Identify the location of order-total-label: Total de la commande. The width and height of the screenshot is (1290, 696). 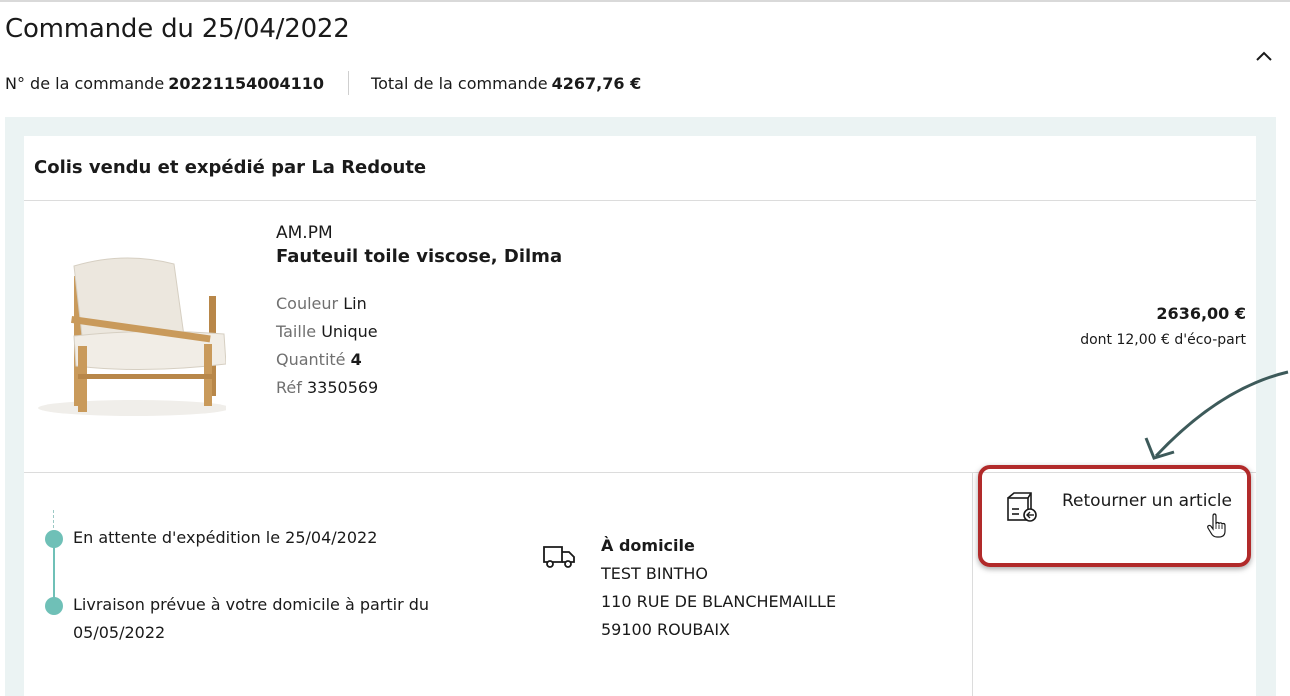
(459, 83).